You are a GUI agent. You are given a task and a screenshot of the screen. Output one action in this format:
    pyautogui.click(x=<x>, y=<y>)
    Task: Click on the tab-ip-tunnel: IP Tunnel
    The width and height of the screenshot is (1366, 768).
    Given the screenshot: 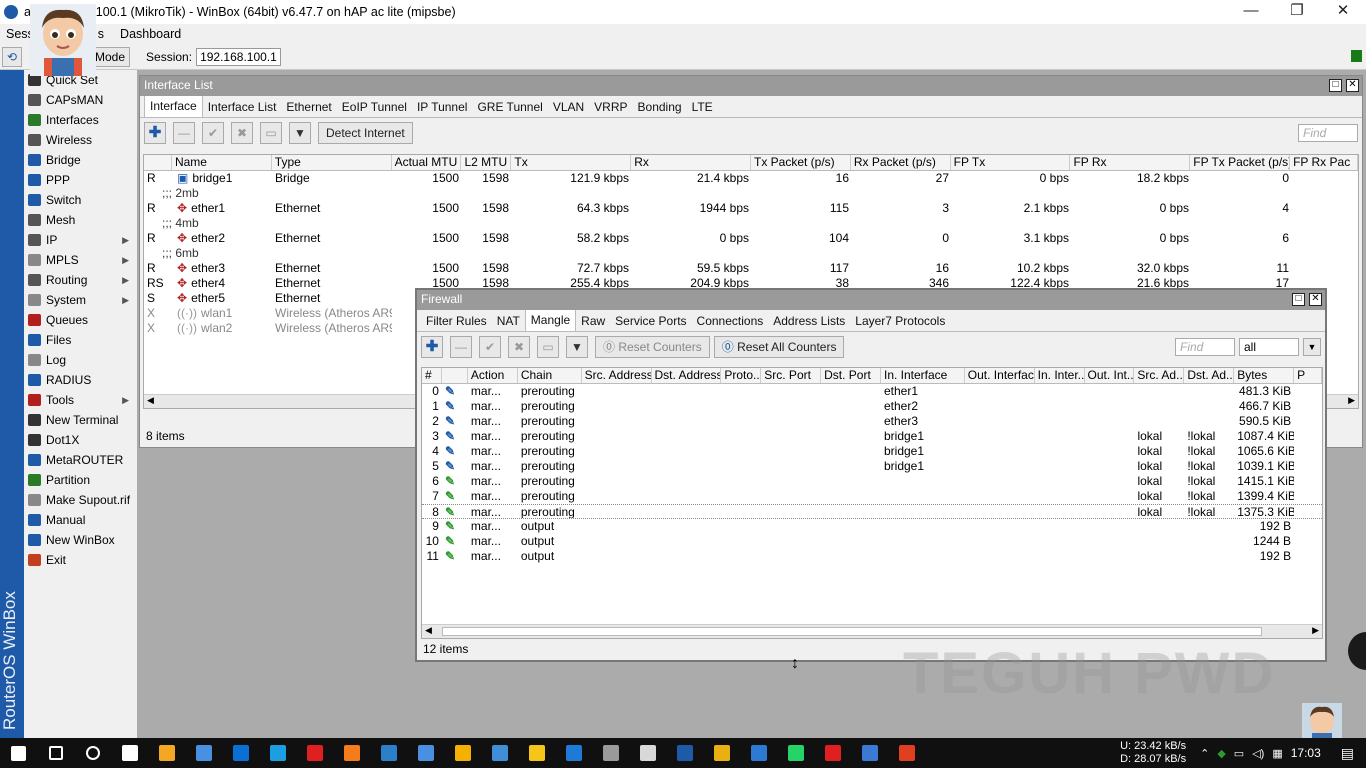 What is the action you would take?
    pyautogui.click(x=442, y=107)
    